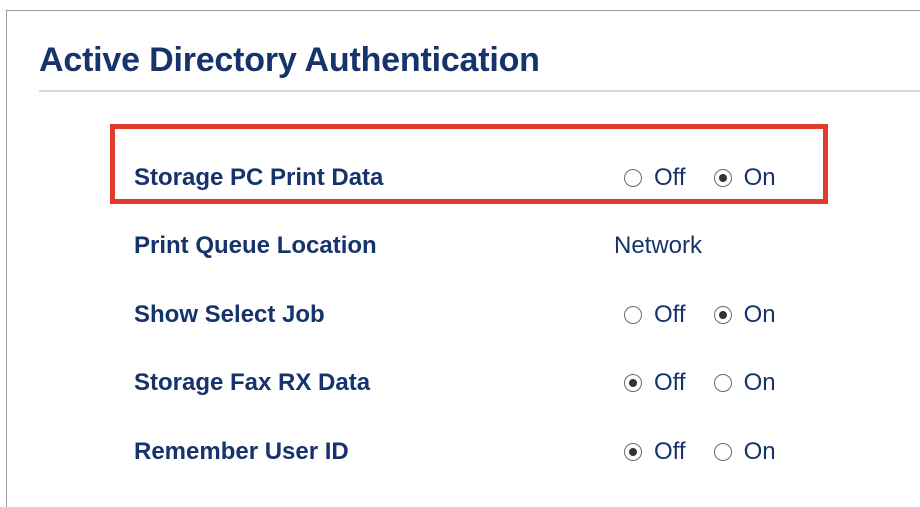 The width and height of the screenshot is (920, 507). I want to click on remember-user-id-radio-group: Off On, so click(700, 452).